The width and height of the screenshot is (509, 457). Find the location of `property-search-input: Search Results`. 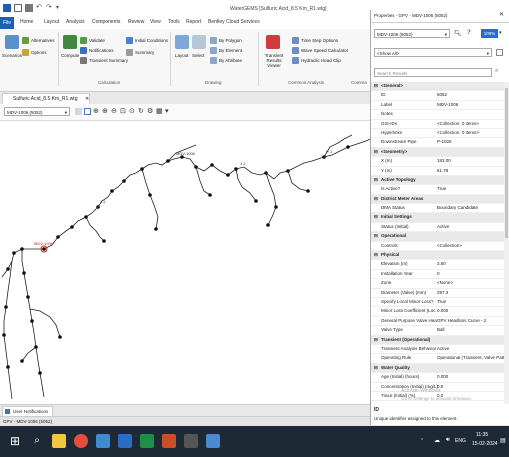

property-search-input: Search Results is located at coordinates (433, 72).